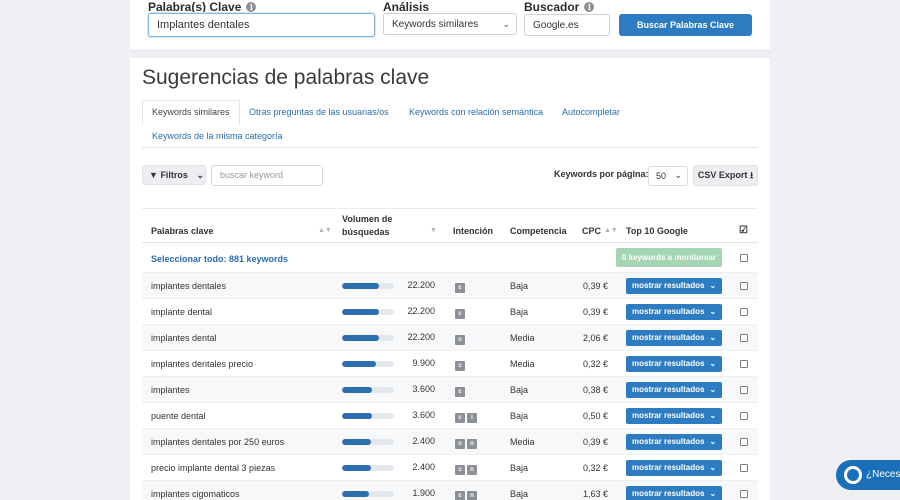  Describe the element at coordinates (669, 257) in the screenshot. I see `monitor-keywords-button: 0 keywords a monitorear` at that location.